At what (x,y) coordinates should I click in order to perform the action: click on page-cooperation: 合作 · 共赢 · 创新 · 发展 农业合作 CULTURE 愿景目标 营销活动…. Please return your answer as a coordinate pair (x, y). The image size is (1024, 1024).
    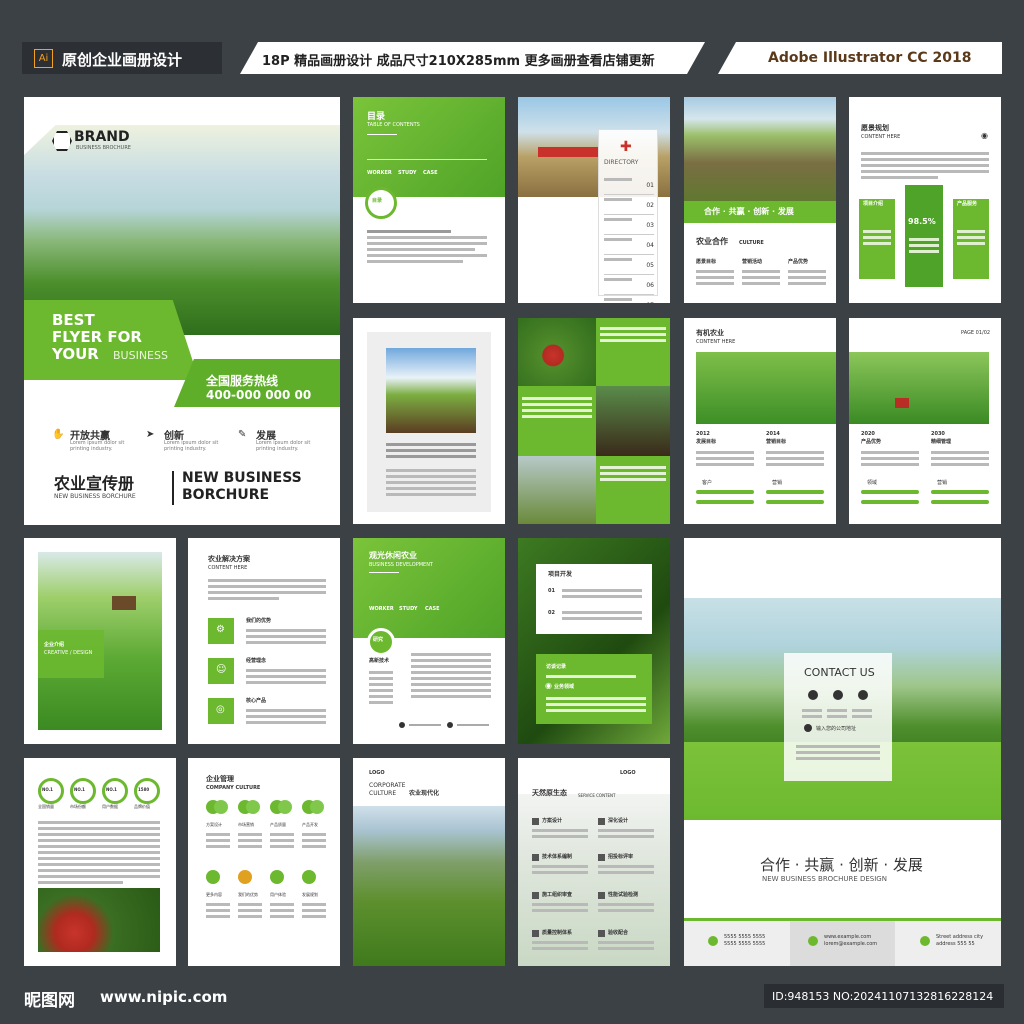
    Looking at the image, I should click on (760, 200).